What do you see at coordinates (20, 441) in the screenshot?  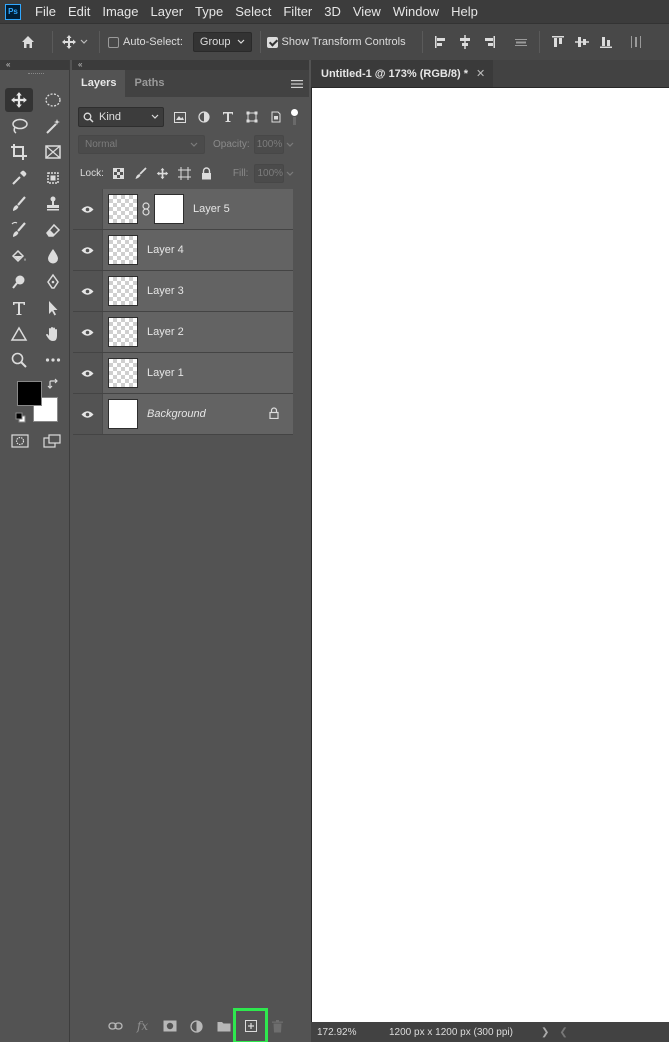 I see `quick-mask-icon` at bounding box center [20, 441].